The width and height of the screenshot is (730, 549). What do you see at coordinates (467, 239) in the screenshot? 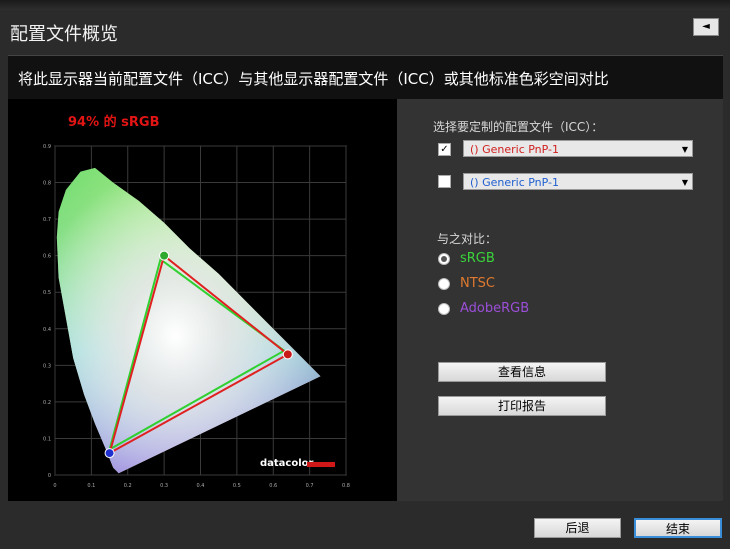
I see `compare-label: 与之对比：` at bounding box center [467, 239].